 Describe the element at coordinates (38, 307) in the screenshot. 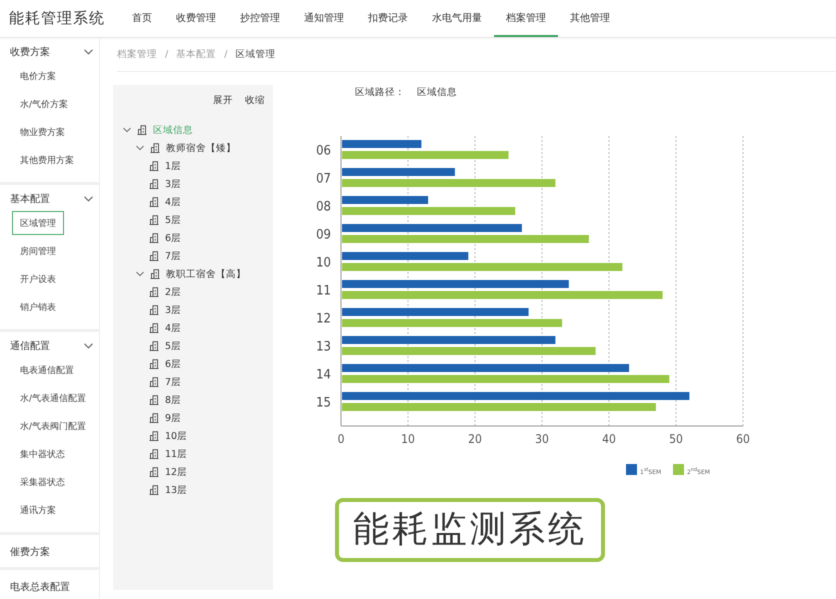

I see `sidebar-item: 销户销表` at that location.